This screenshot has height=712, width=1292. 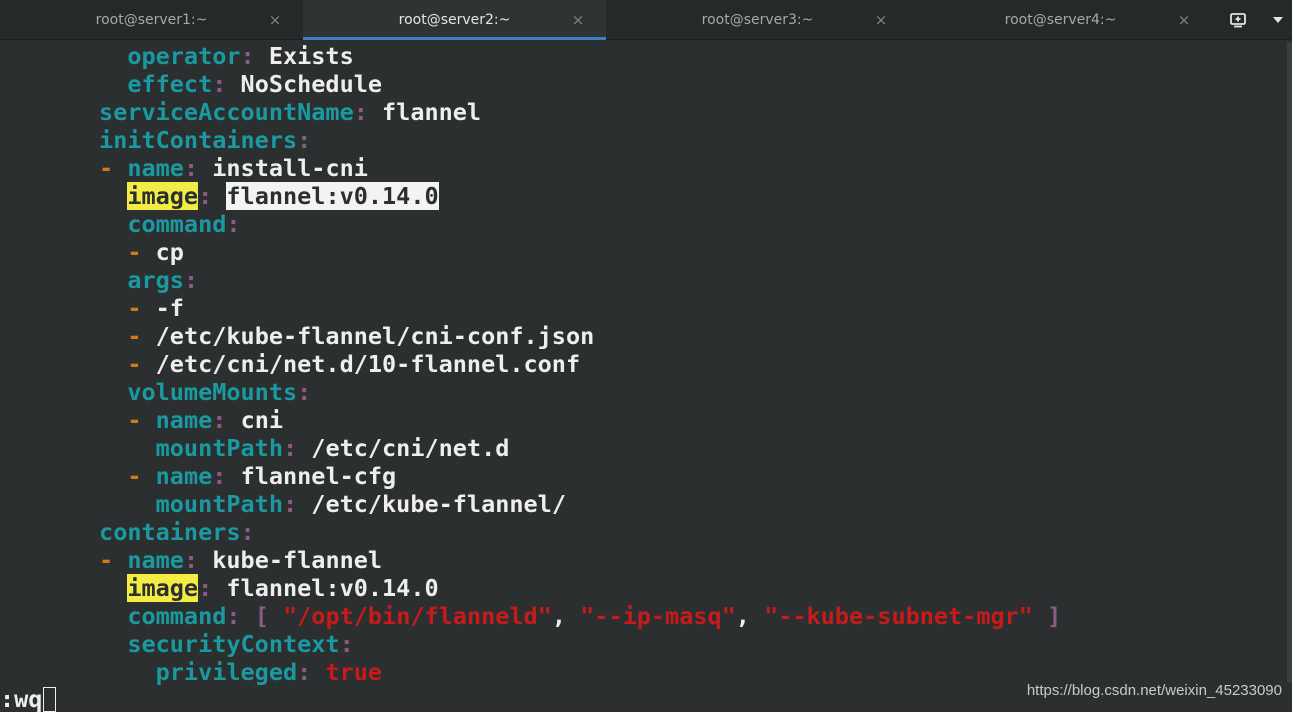 I want to click on text-cursor, so click(x=50, y=699).